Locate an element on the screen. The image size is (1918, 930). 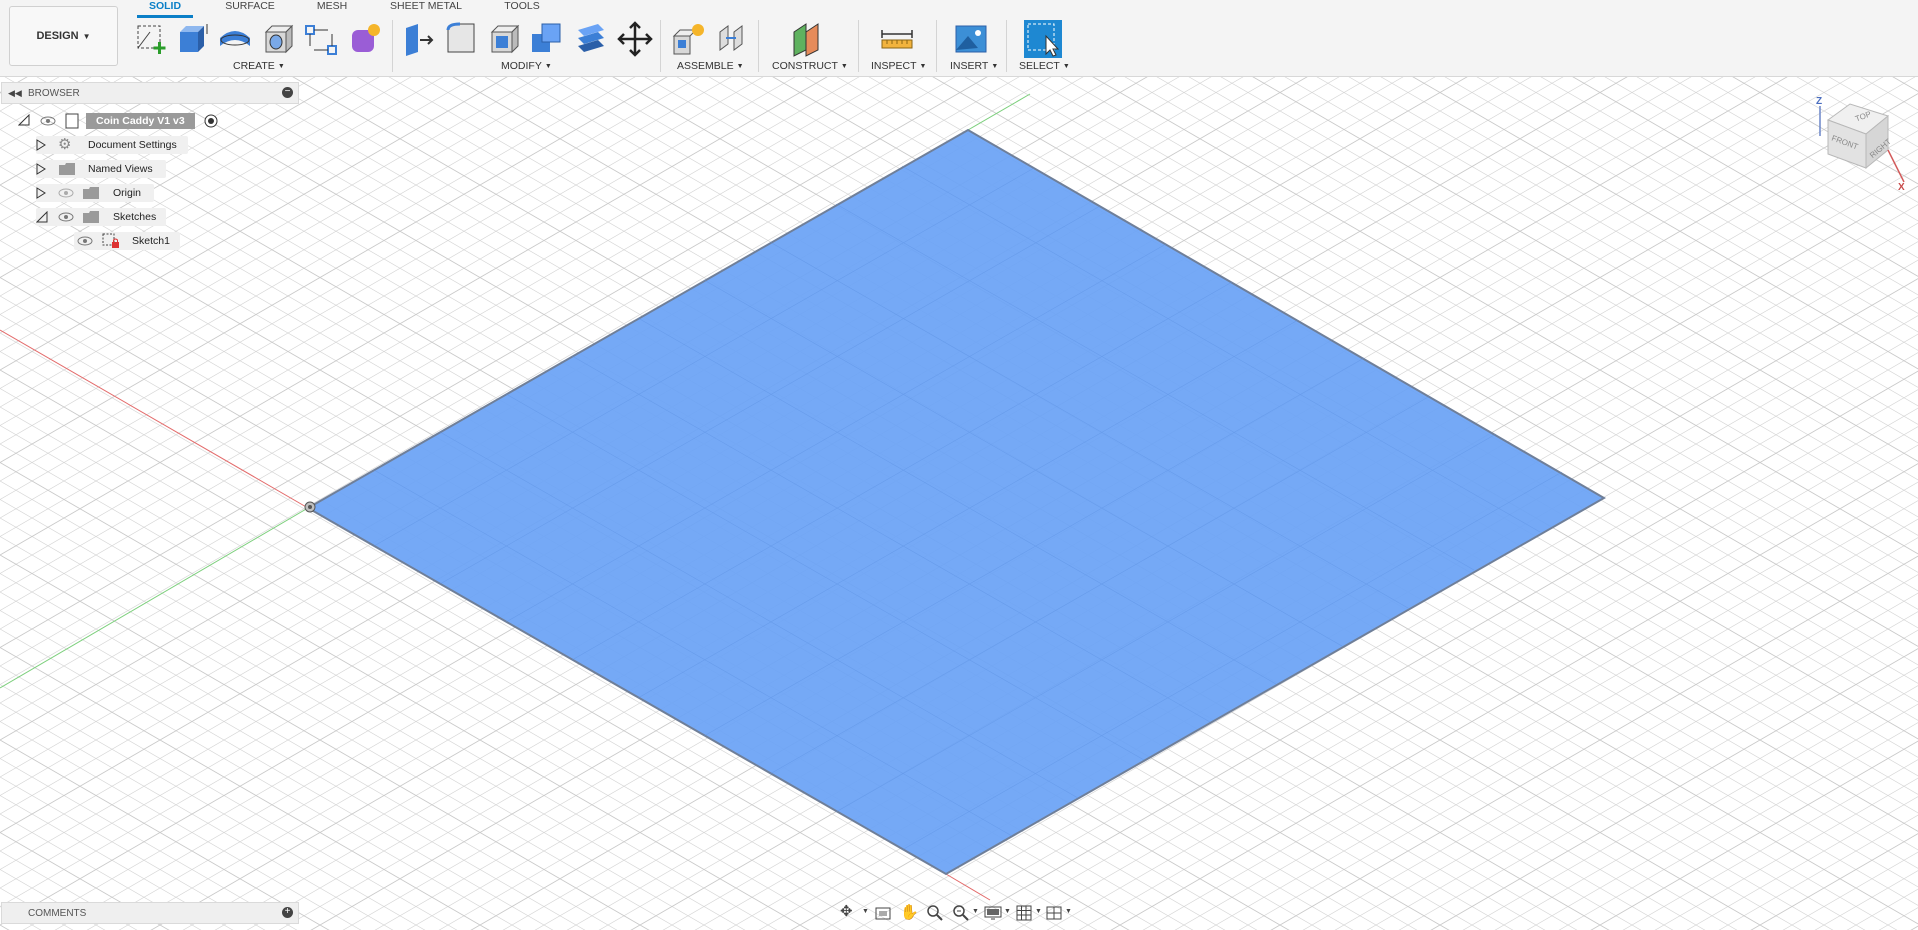
workspace-design-button: DESIGN ▼ is located at coordinates (63, 36).